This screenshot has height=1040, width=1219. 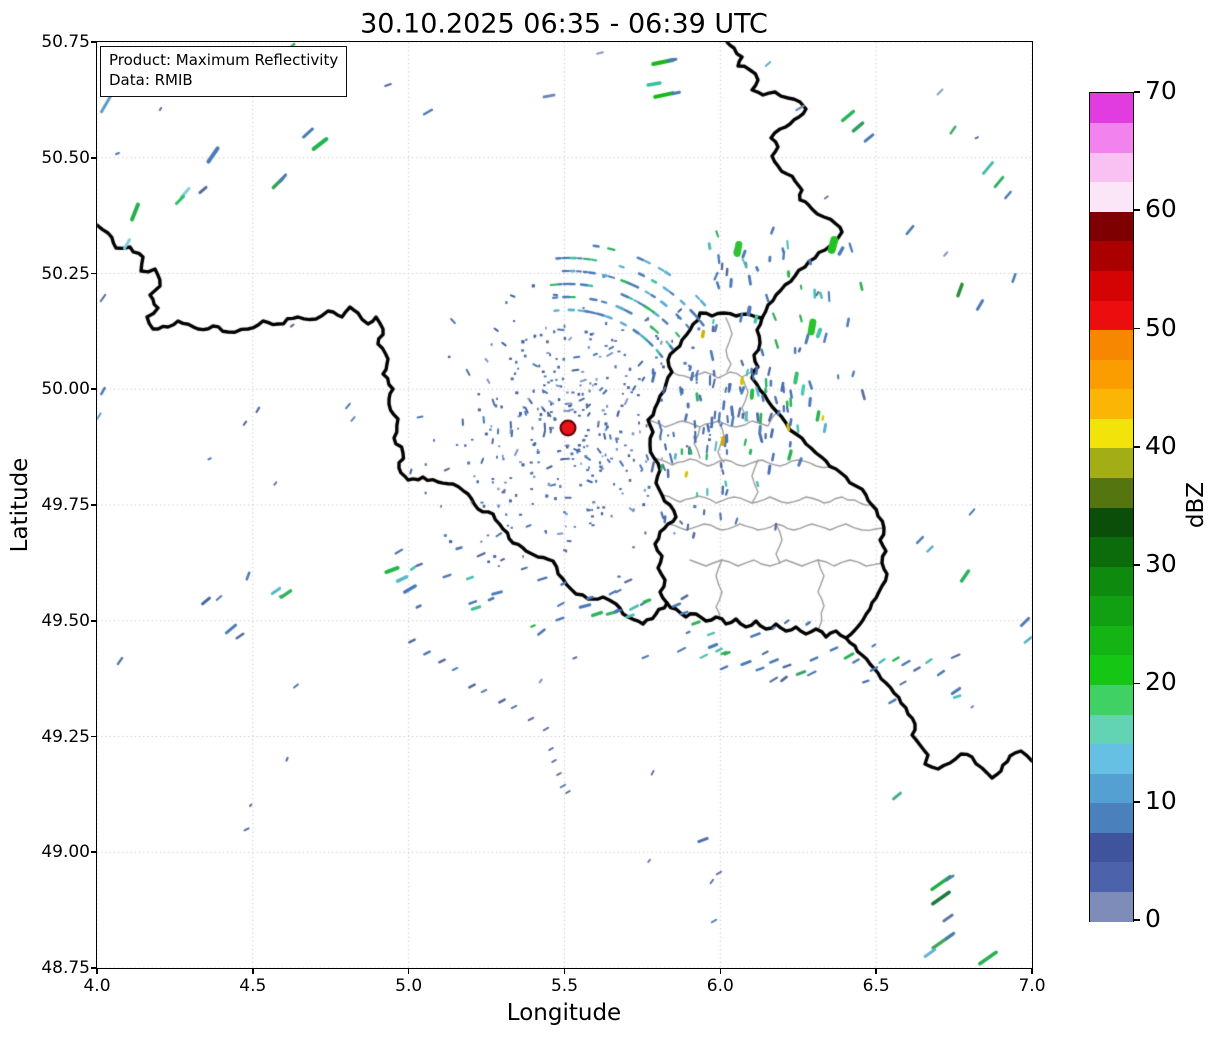 What do you see at coordinates (564, 1013) in the screenshot?
I see `x-axis-label: Longitude` at bounding box center [564, 1013].